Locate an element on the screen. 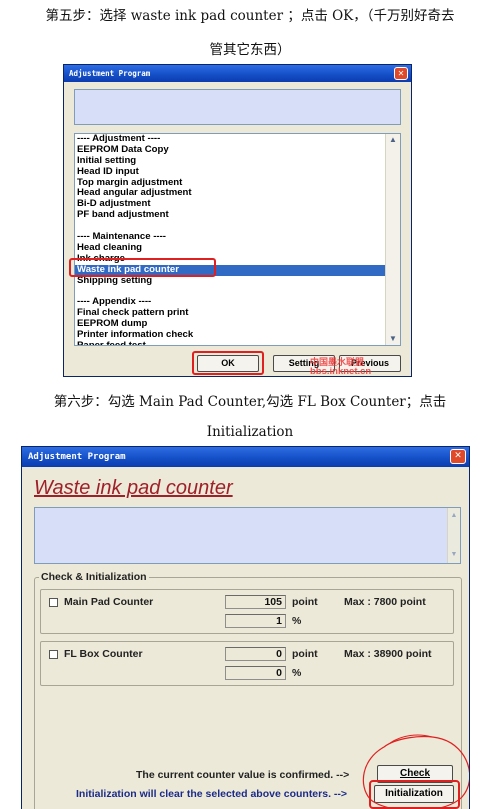  fl-box-value: 0 is located at coordinates (255, 654).